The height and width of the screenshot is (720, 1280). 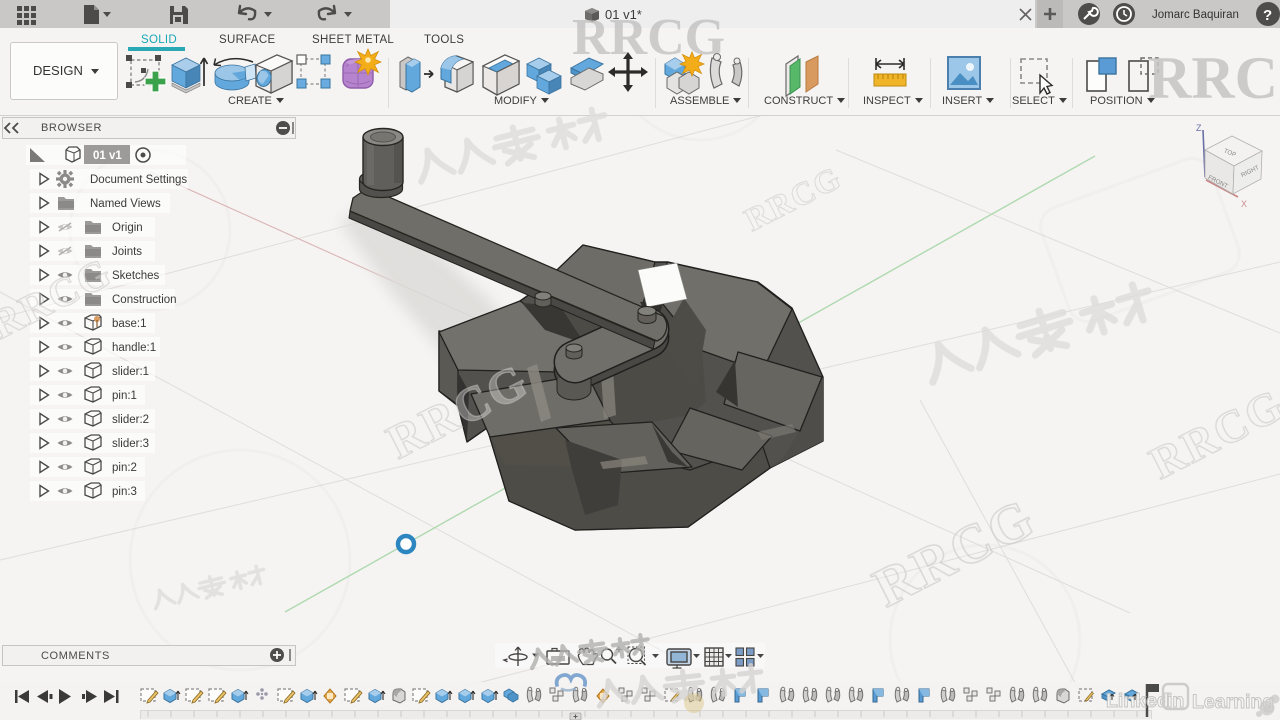 What do you see at coordinates (130, 420) in the screenshot?
I see `svg-text: slider:2` at bounding box center [130, 420].